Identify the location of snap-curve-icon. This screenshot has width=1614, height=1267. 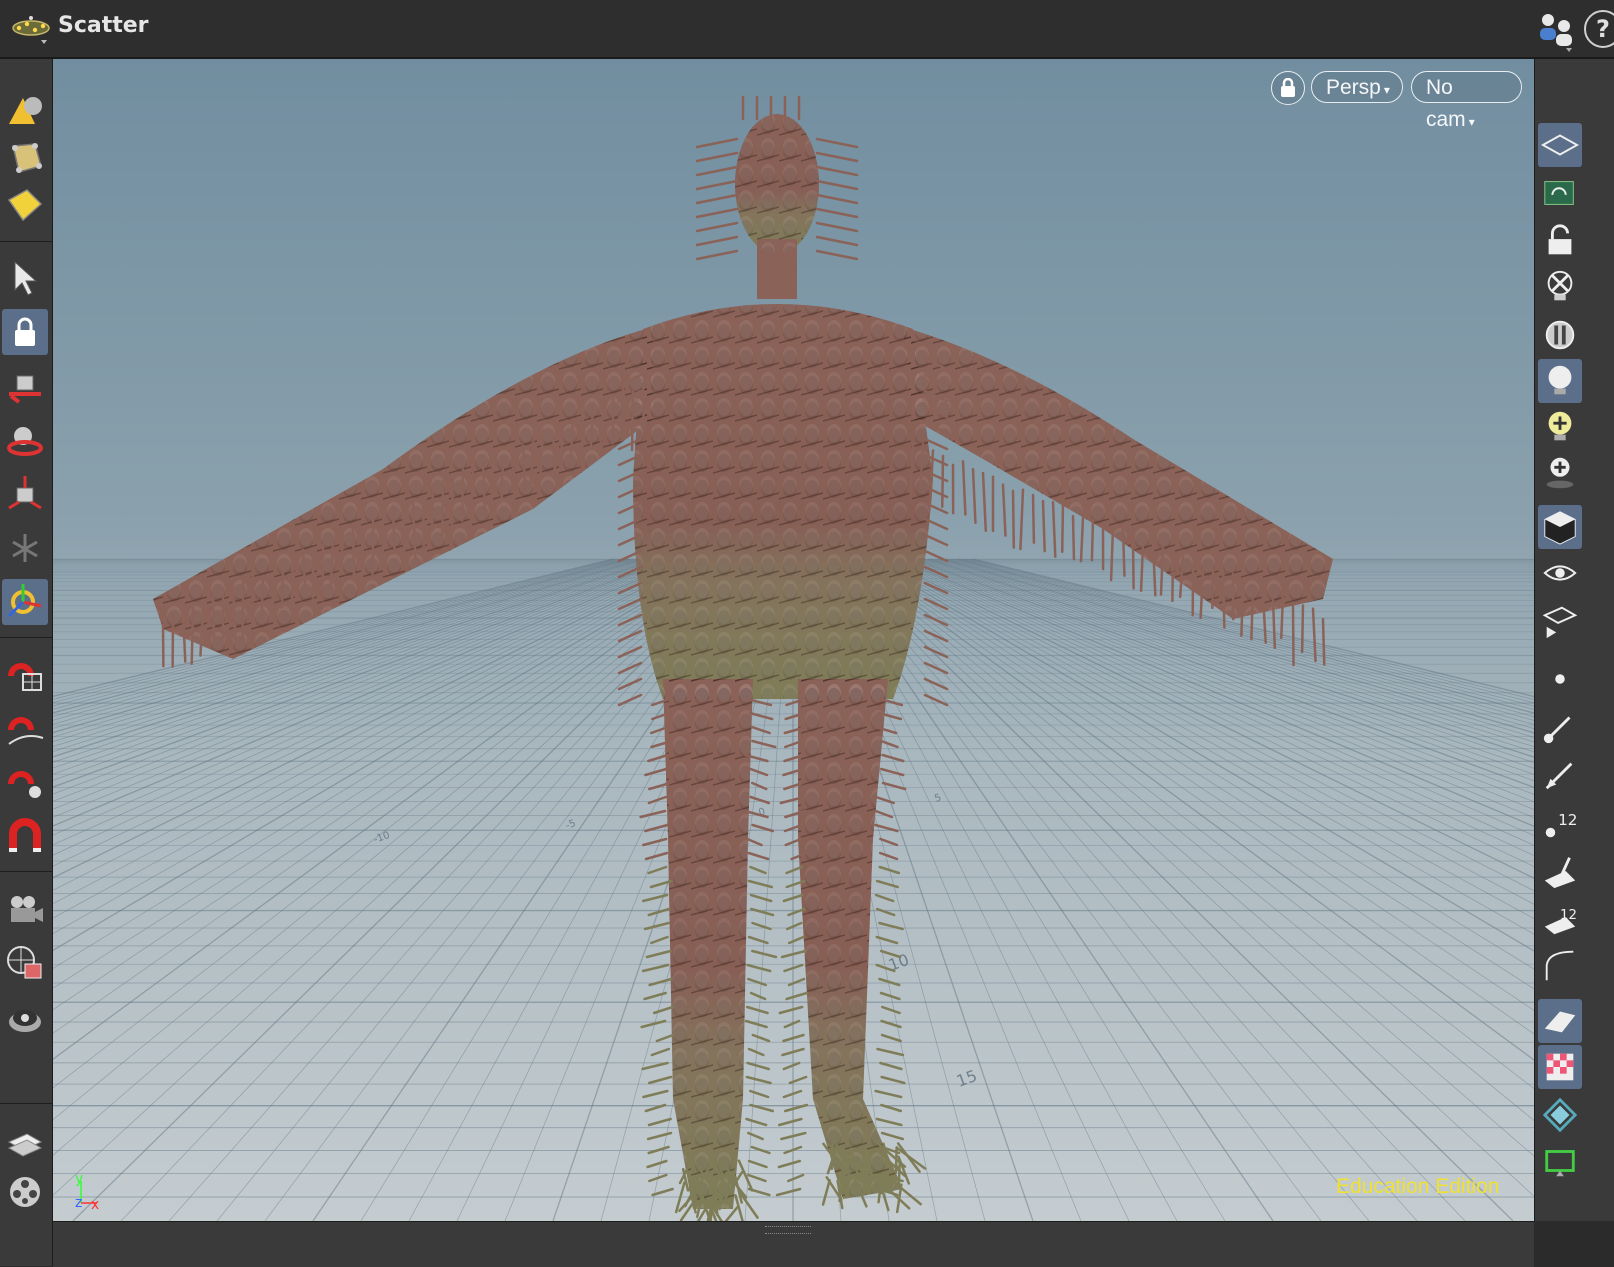
(25, 728).